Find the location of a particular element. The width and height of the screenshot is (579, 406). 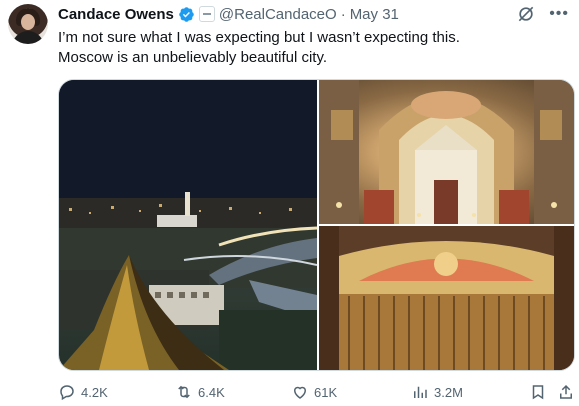

reply-icon is located at coordinates (67, 393).